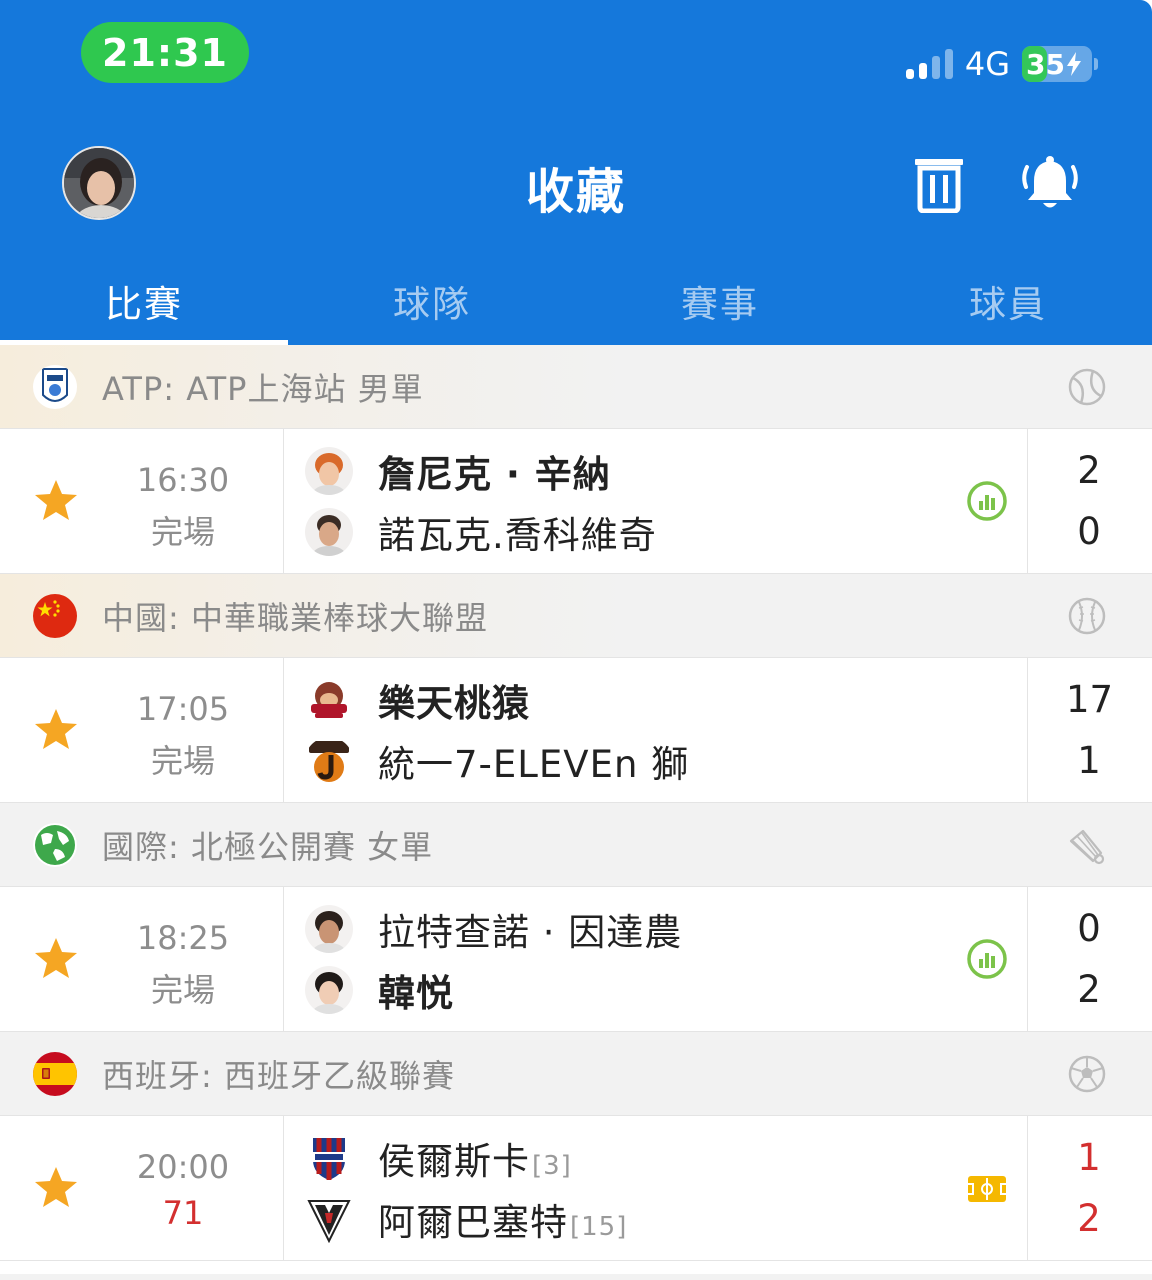 This screenshot has width=1152, height=1280. Describe the element at coordinates (1087, 1074) in the screenshot. I see `soccer-ball-icon` at that location.